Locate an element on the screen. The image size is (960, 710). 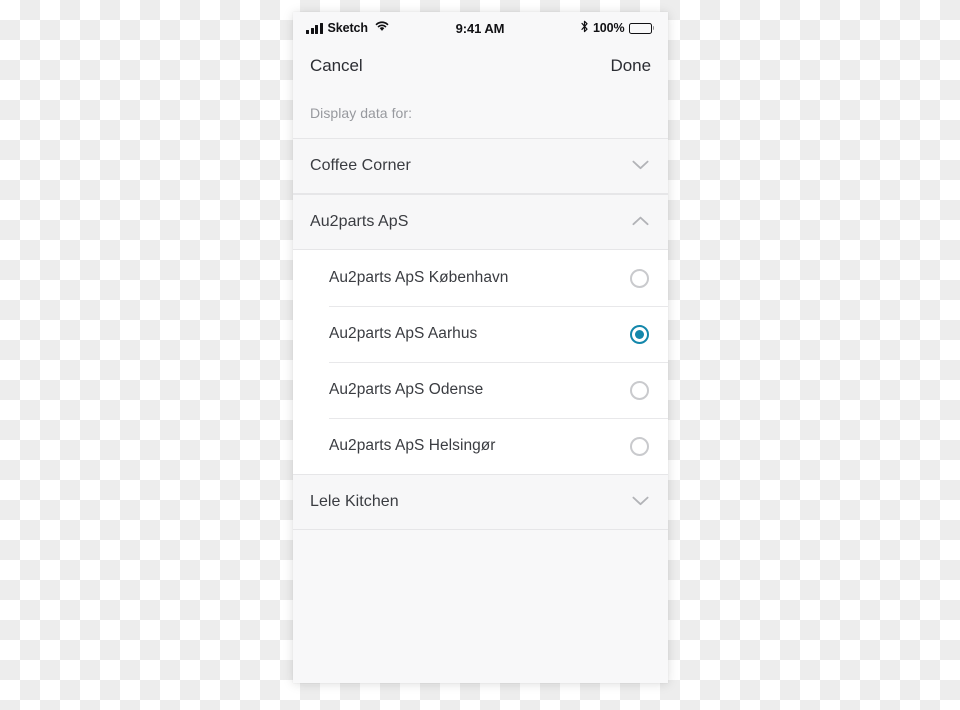
group-row-au2parts-aps: Au2parts ApS is located at coordinates (480, 222).